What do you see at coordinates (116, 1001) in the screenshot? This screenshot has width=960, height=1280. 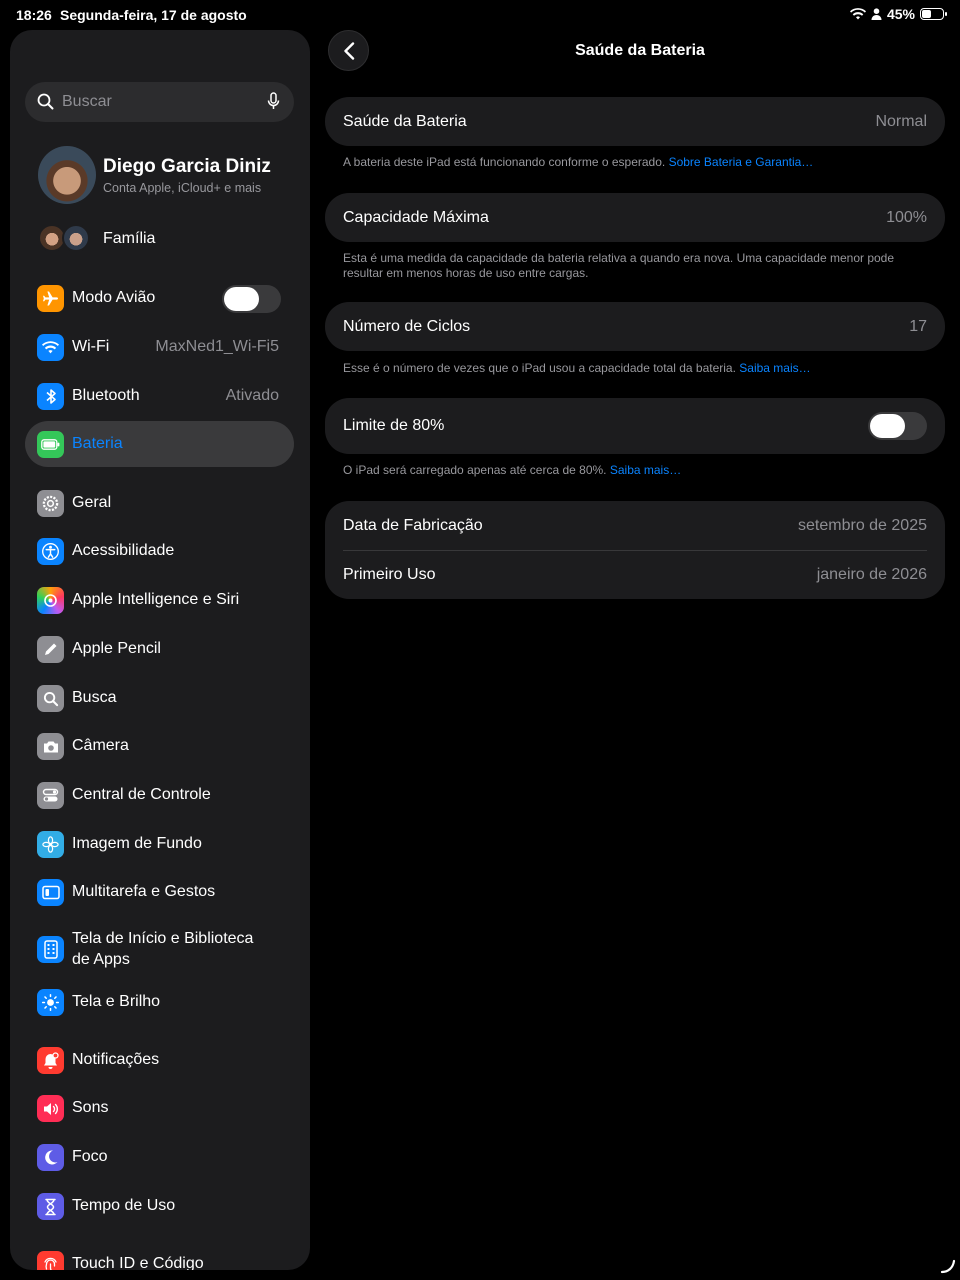 I see `sidebar-item-label: Tela e Brilho` at bounding box center [116, 1001].